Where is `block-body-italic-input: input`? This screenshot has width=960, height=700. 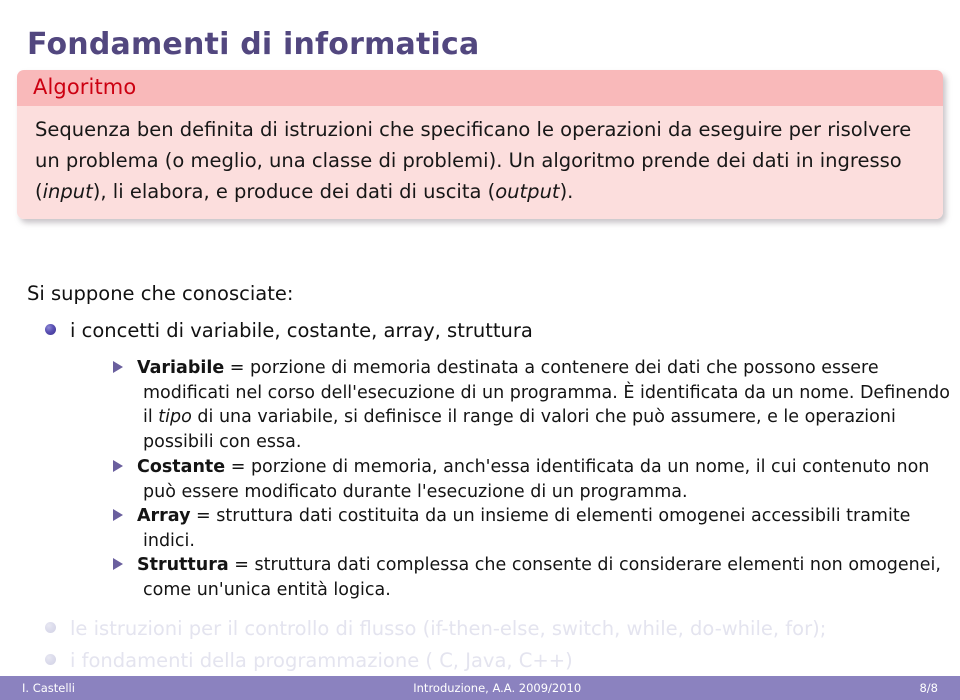
block-body-italic-input: input is located at coordinates (67, 191).